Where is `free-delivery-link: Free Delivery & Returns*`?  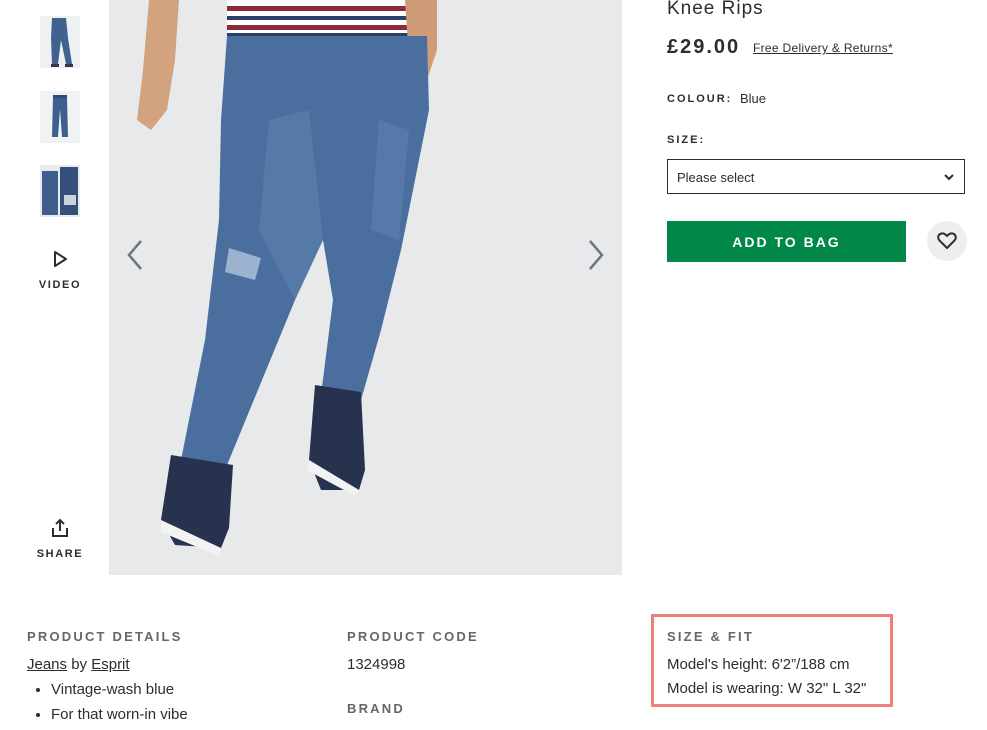 free-delivery-link: Free Delivery & Returns* is located at coordinates (823, 48).